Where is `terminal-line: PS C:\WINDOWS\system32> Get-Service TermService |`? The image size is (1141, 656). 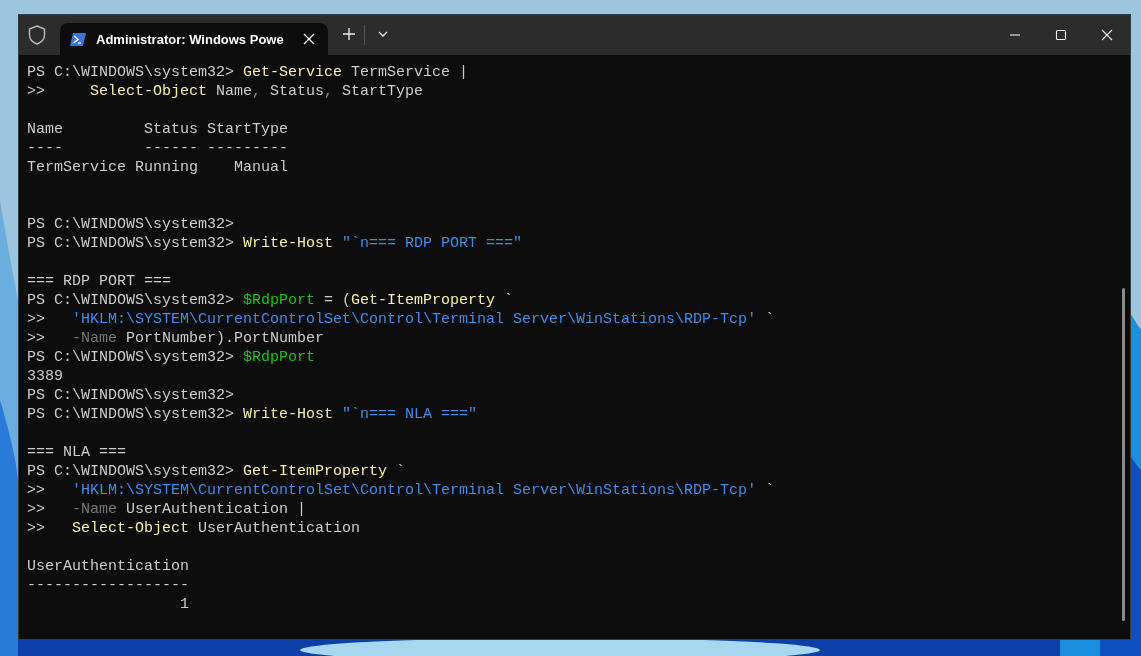 terminal-line: PS C:\WINDOWS\system32> Get-Service TermService | is located at coordinates (248, 72).